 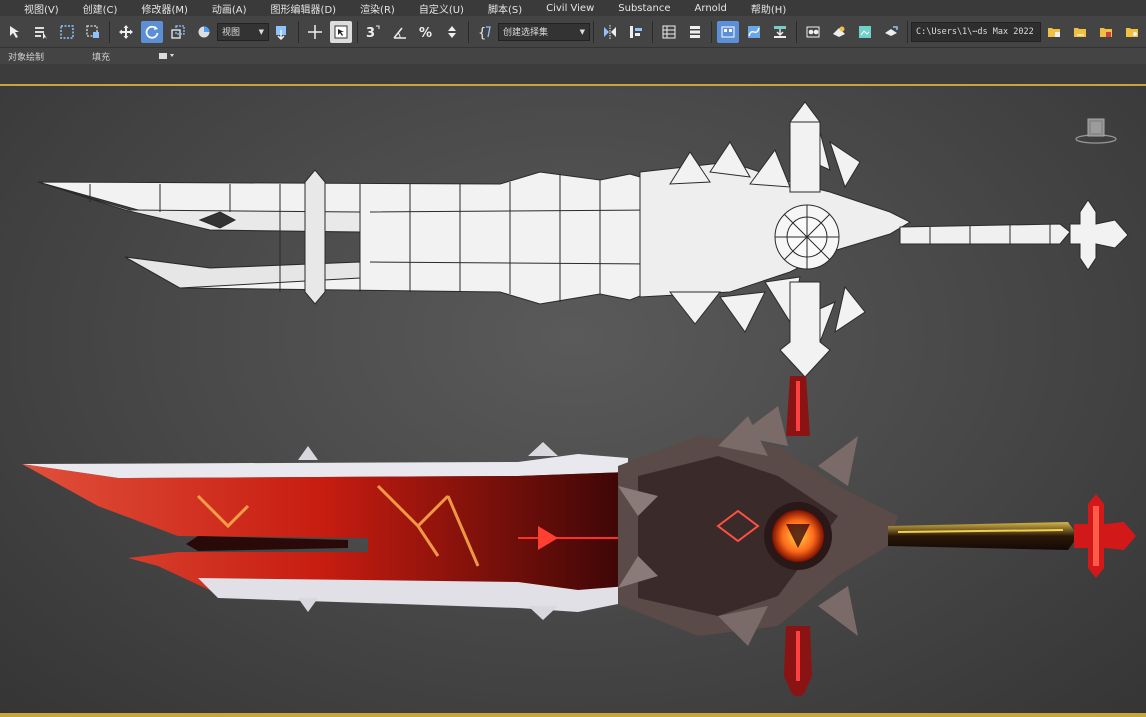 What do you see at coordinates (780, 32) in the screenshot?
I see `schematic-view-icon` at bounding box center [780, 32].